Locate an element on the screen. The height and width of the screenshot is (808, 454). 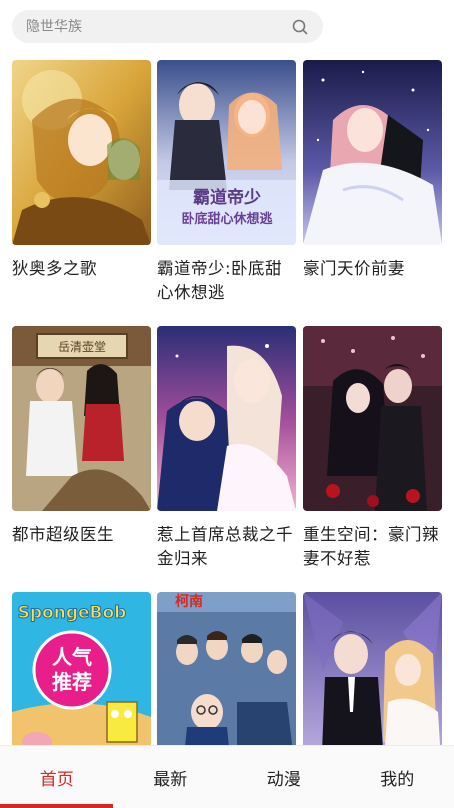
cover-logo: 霸道帝少 is located at coordinates (227, 197).